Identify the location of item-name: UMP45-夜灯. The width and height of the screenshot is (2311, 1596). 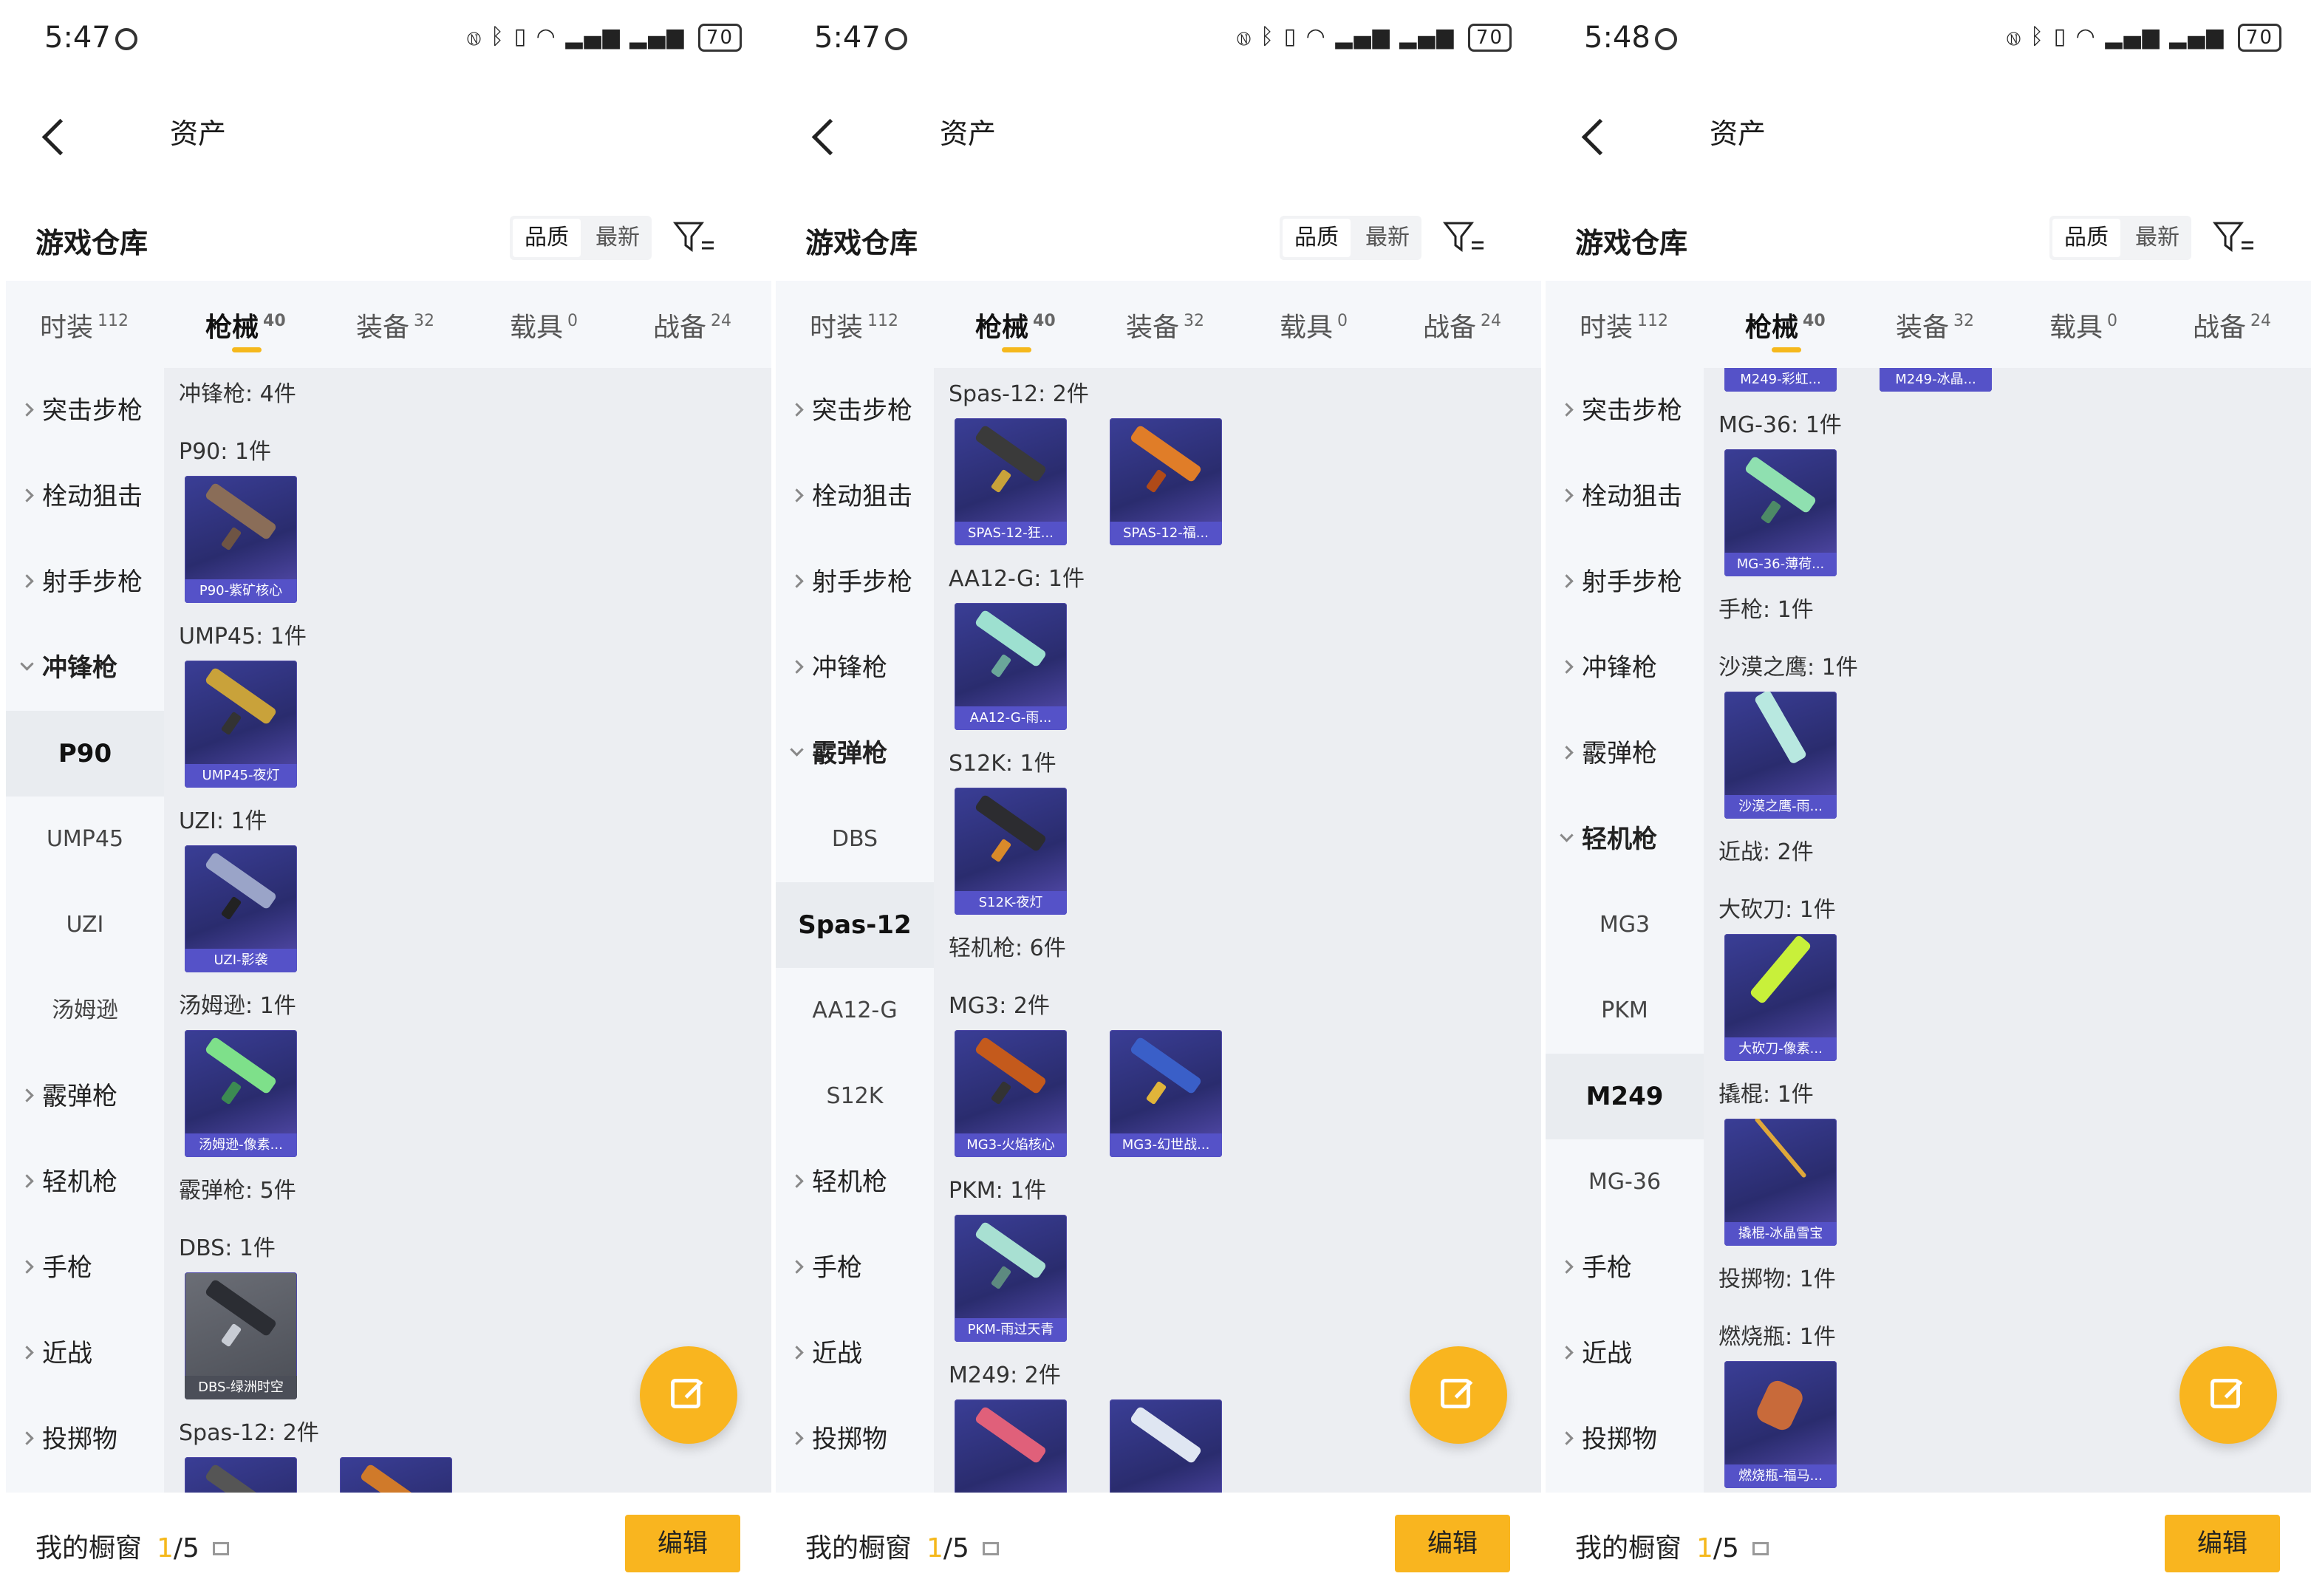
(241, 776).